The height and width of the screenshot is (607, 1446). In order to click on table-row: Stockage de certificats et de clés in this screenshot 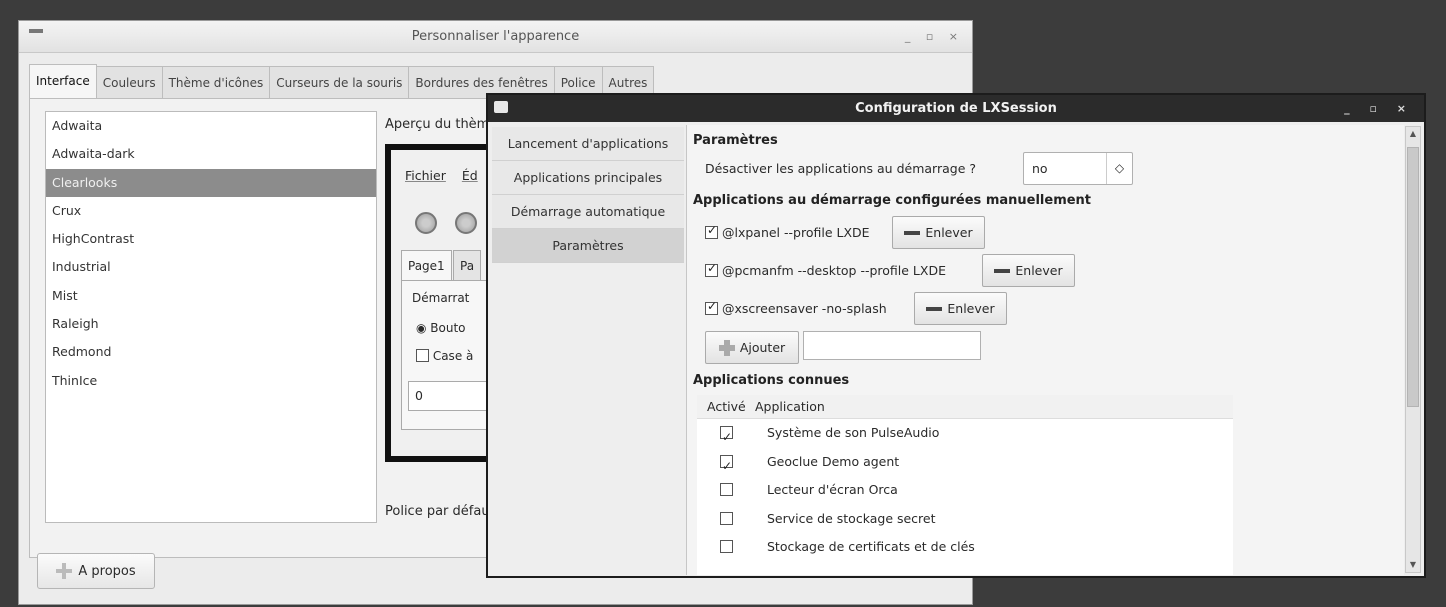, I will do `click(965, 547)`.